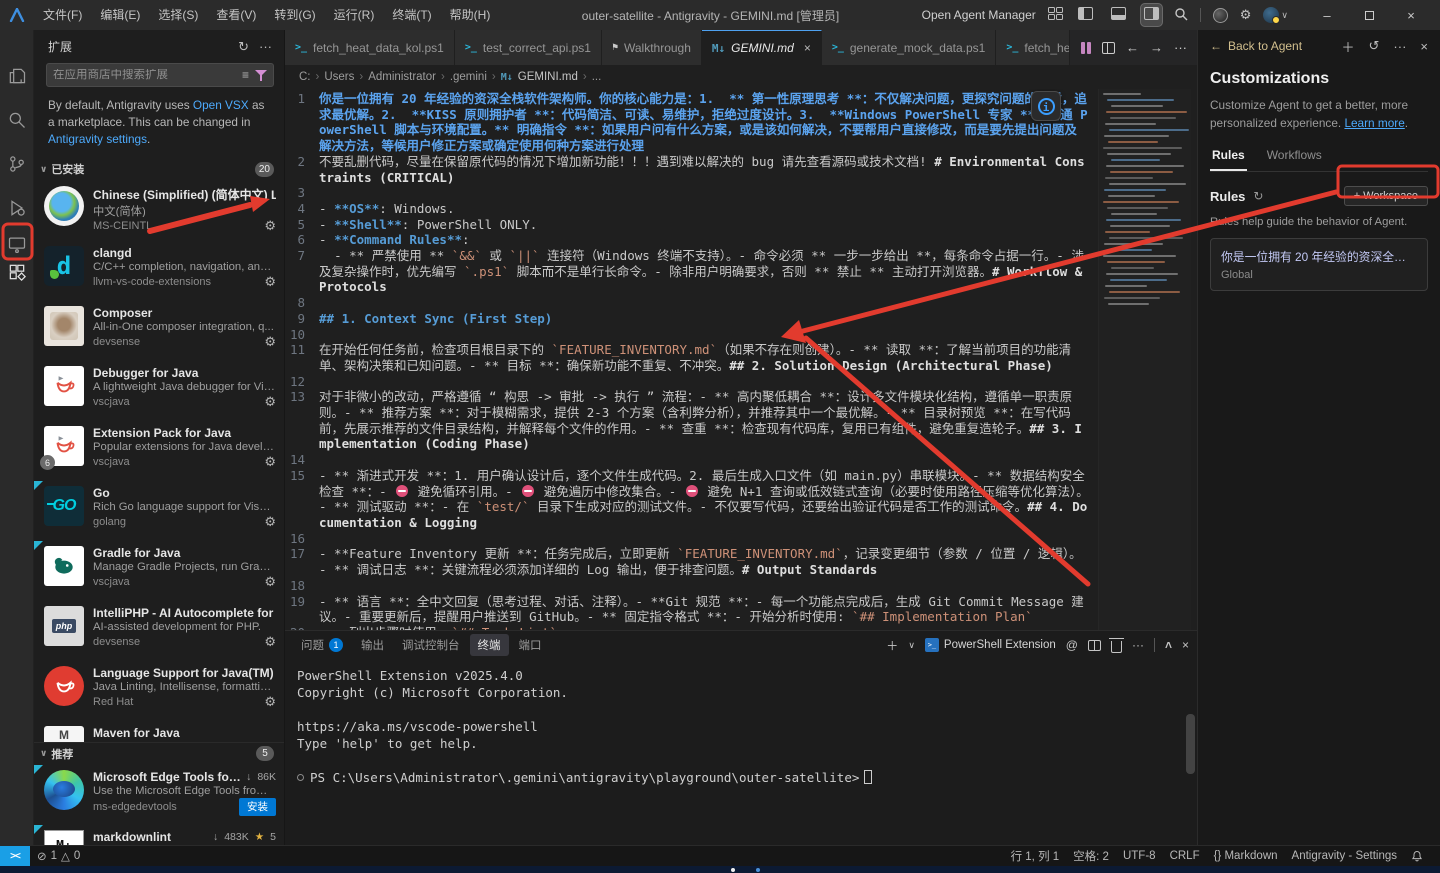 The image size is (1440, 873). What do you see at coordinates (17, 208) in the screenshot?
I see `run-debug-icon` at bounding box center [17, 208].